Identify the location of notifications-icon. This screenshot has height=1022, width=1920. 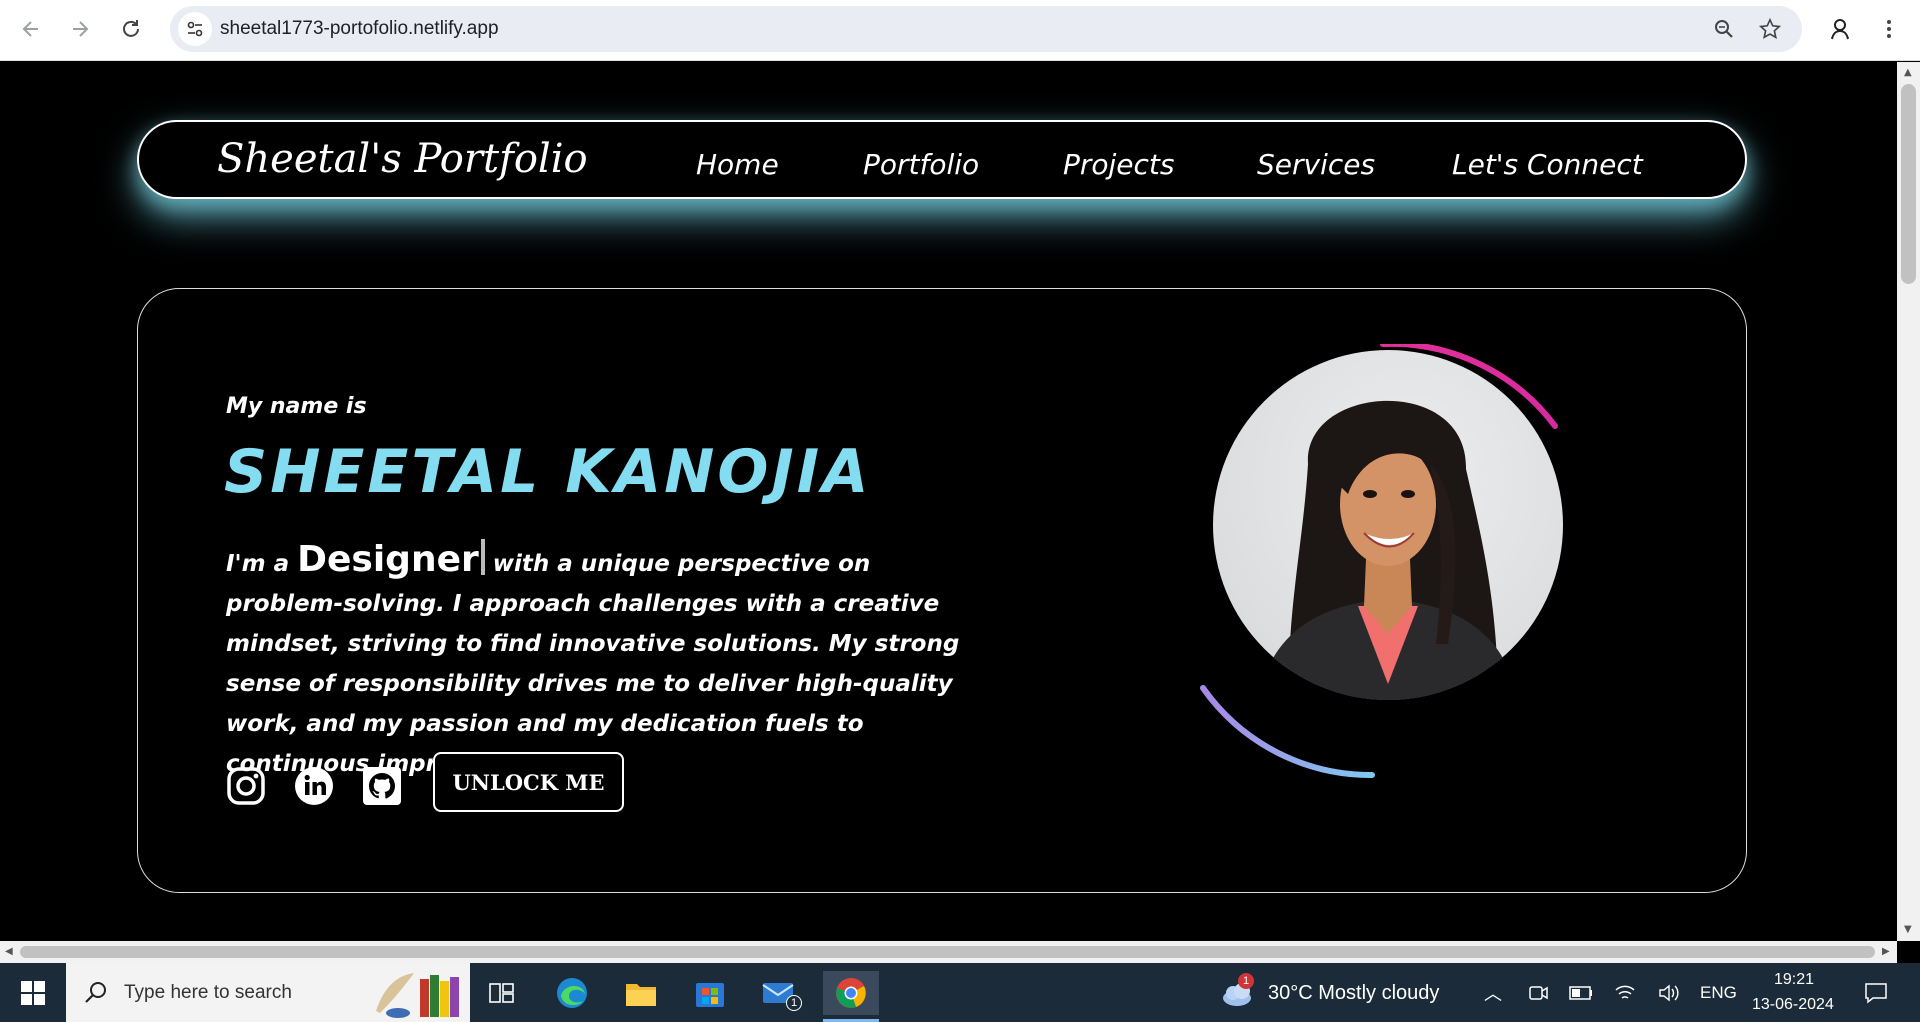
(1876, 993).